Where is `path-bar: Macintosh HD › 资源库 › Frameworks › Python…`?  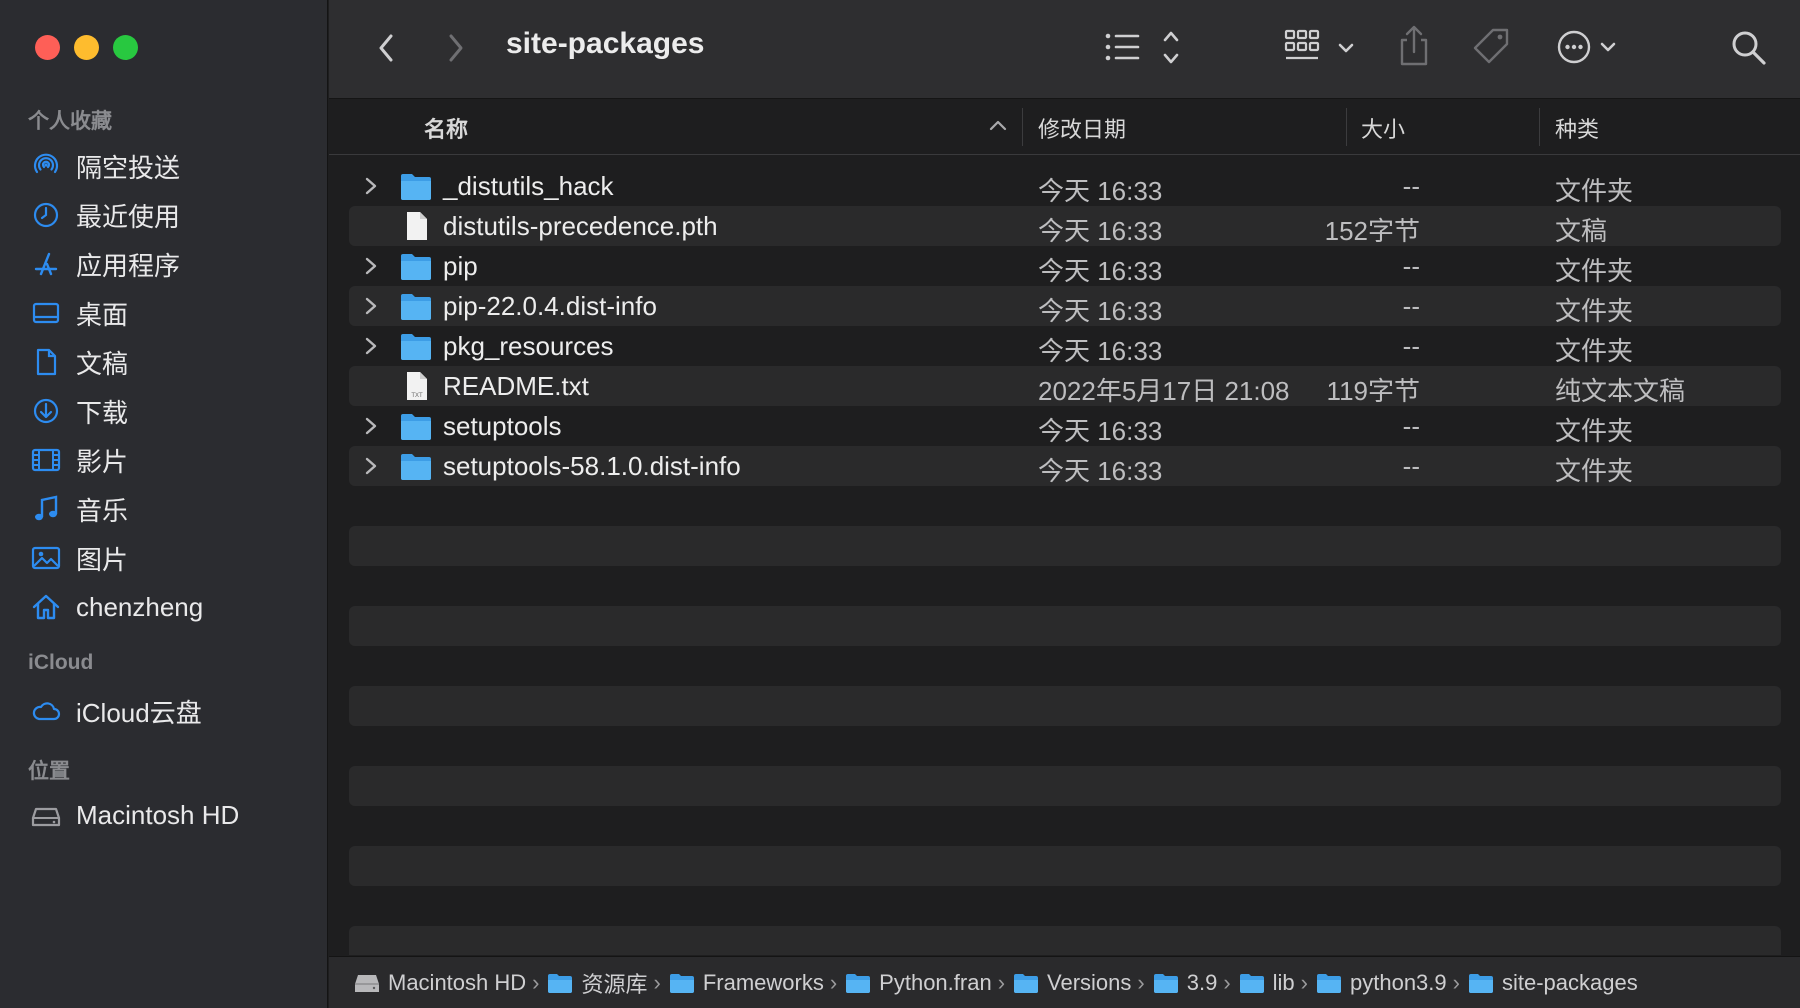
path-bar: Macintosh HD › 资源库 › Frameworks › Python… is located at coordinates (1064, 982).